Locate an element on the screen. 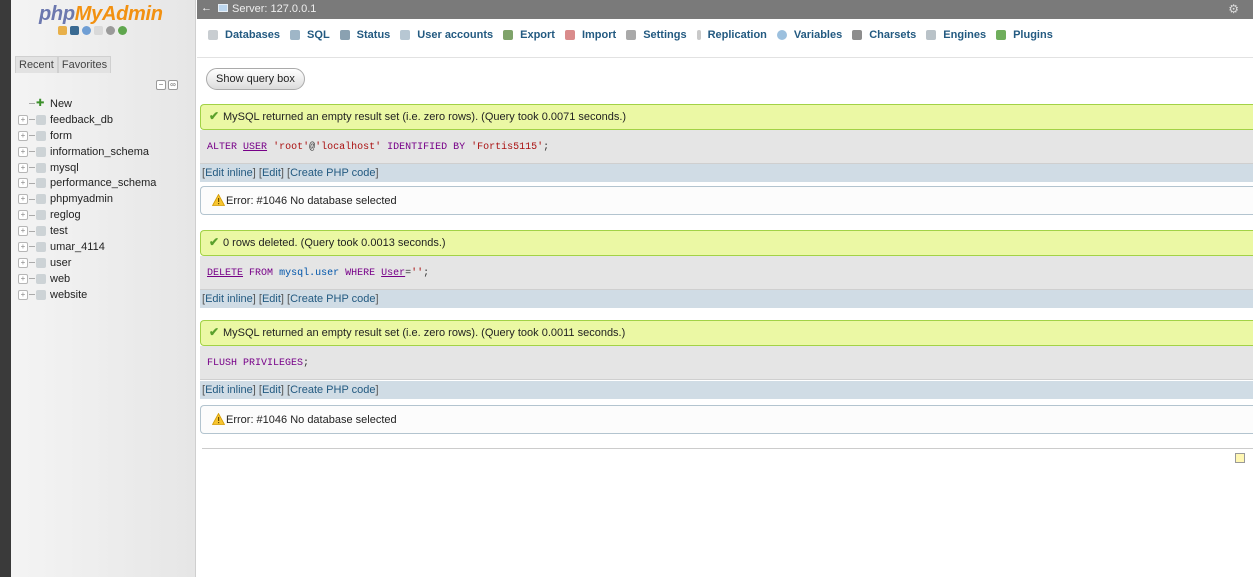 This screenshot has height=577, width=1253. wrench-icon is located at coordinates (631, 35).